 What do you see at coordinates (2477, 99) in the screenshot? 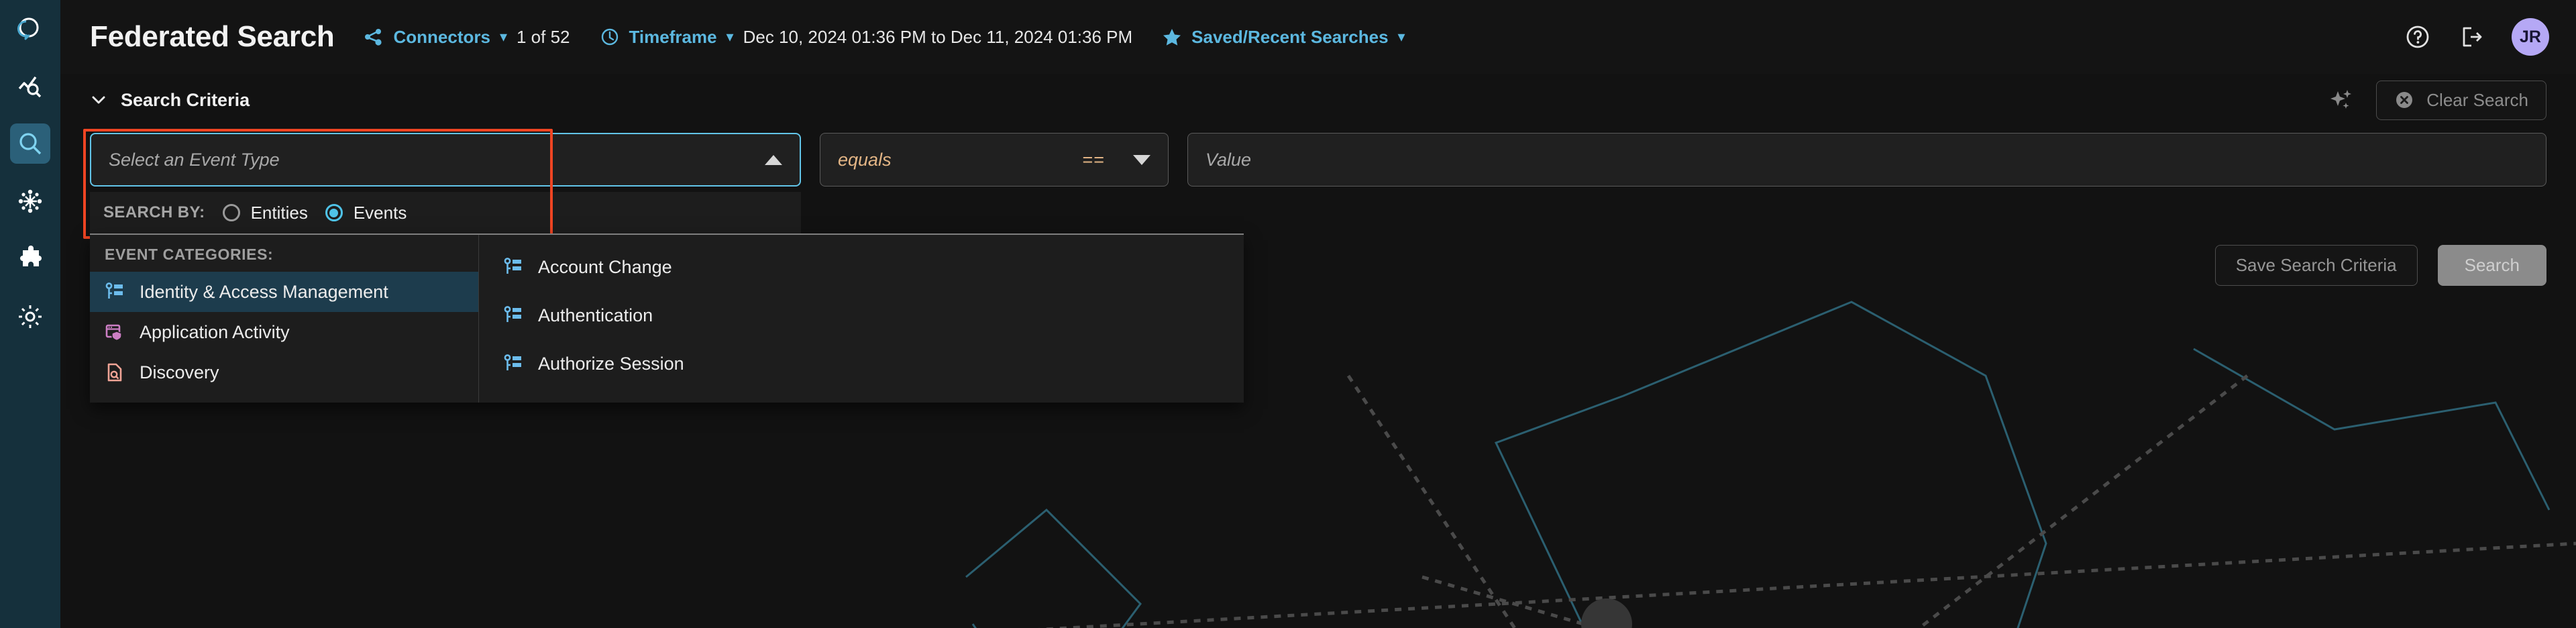
I see `clear-search-label: Clear Search` at bounding box center [2477, 99].